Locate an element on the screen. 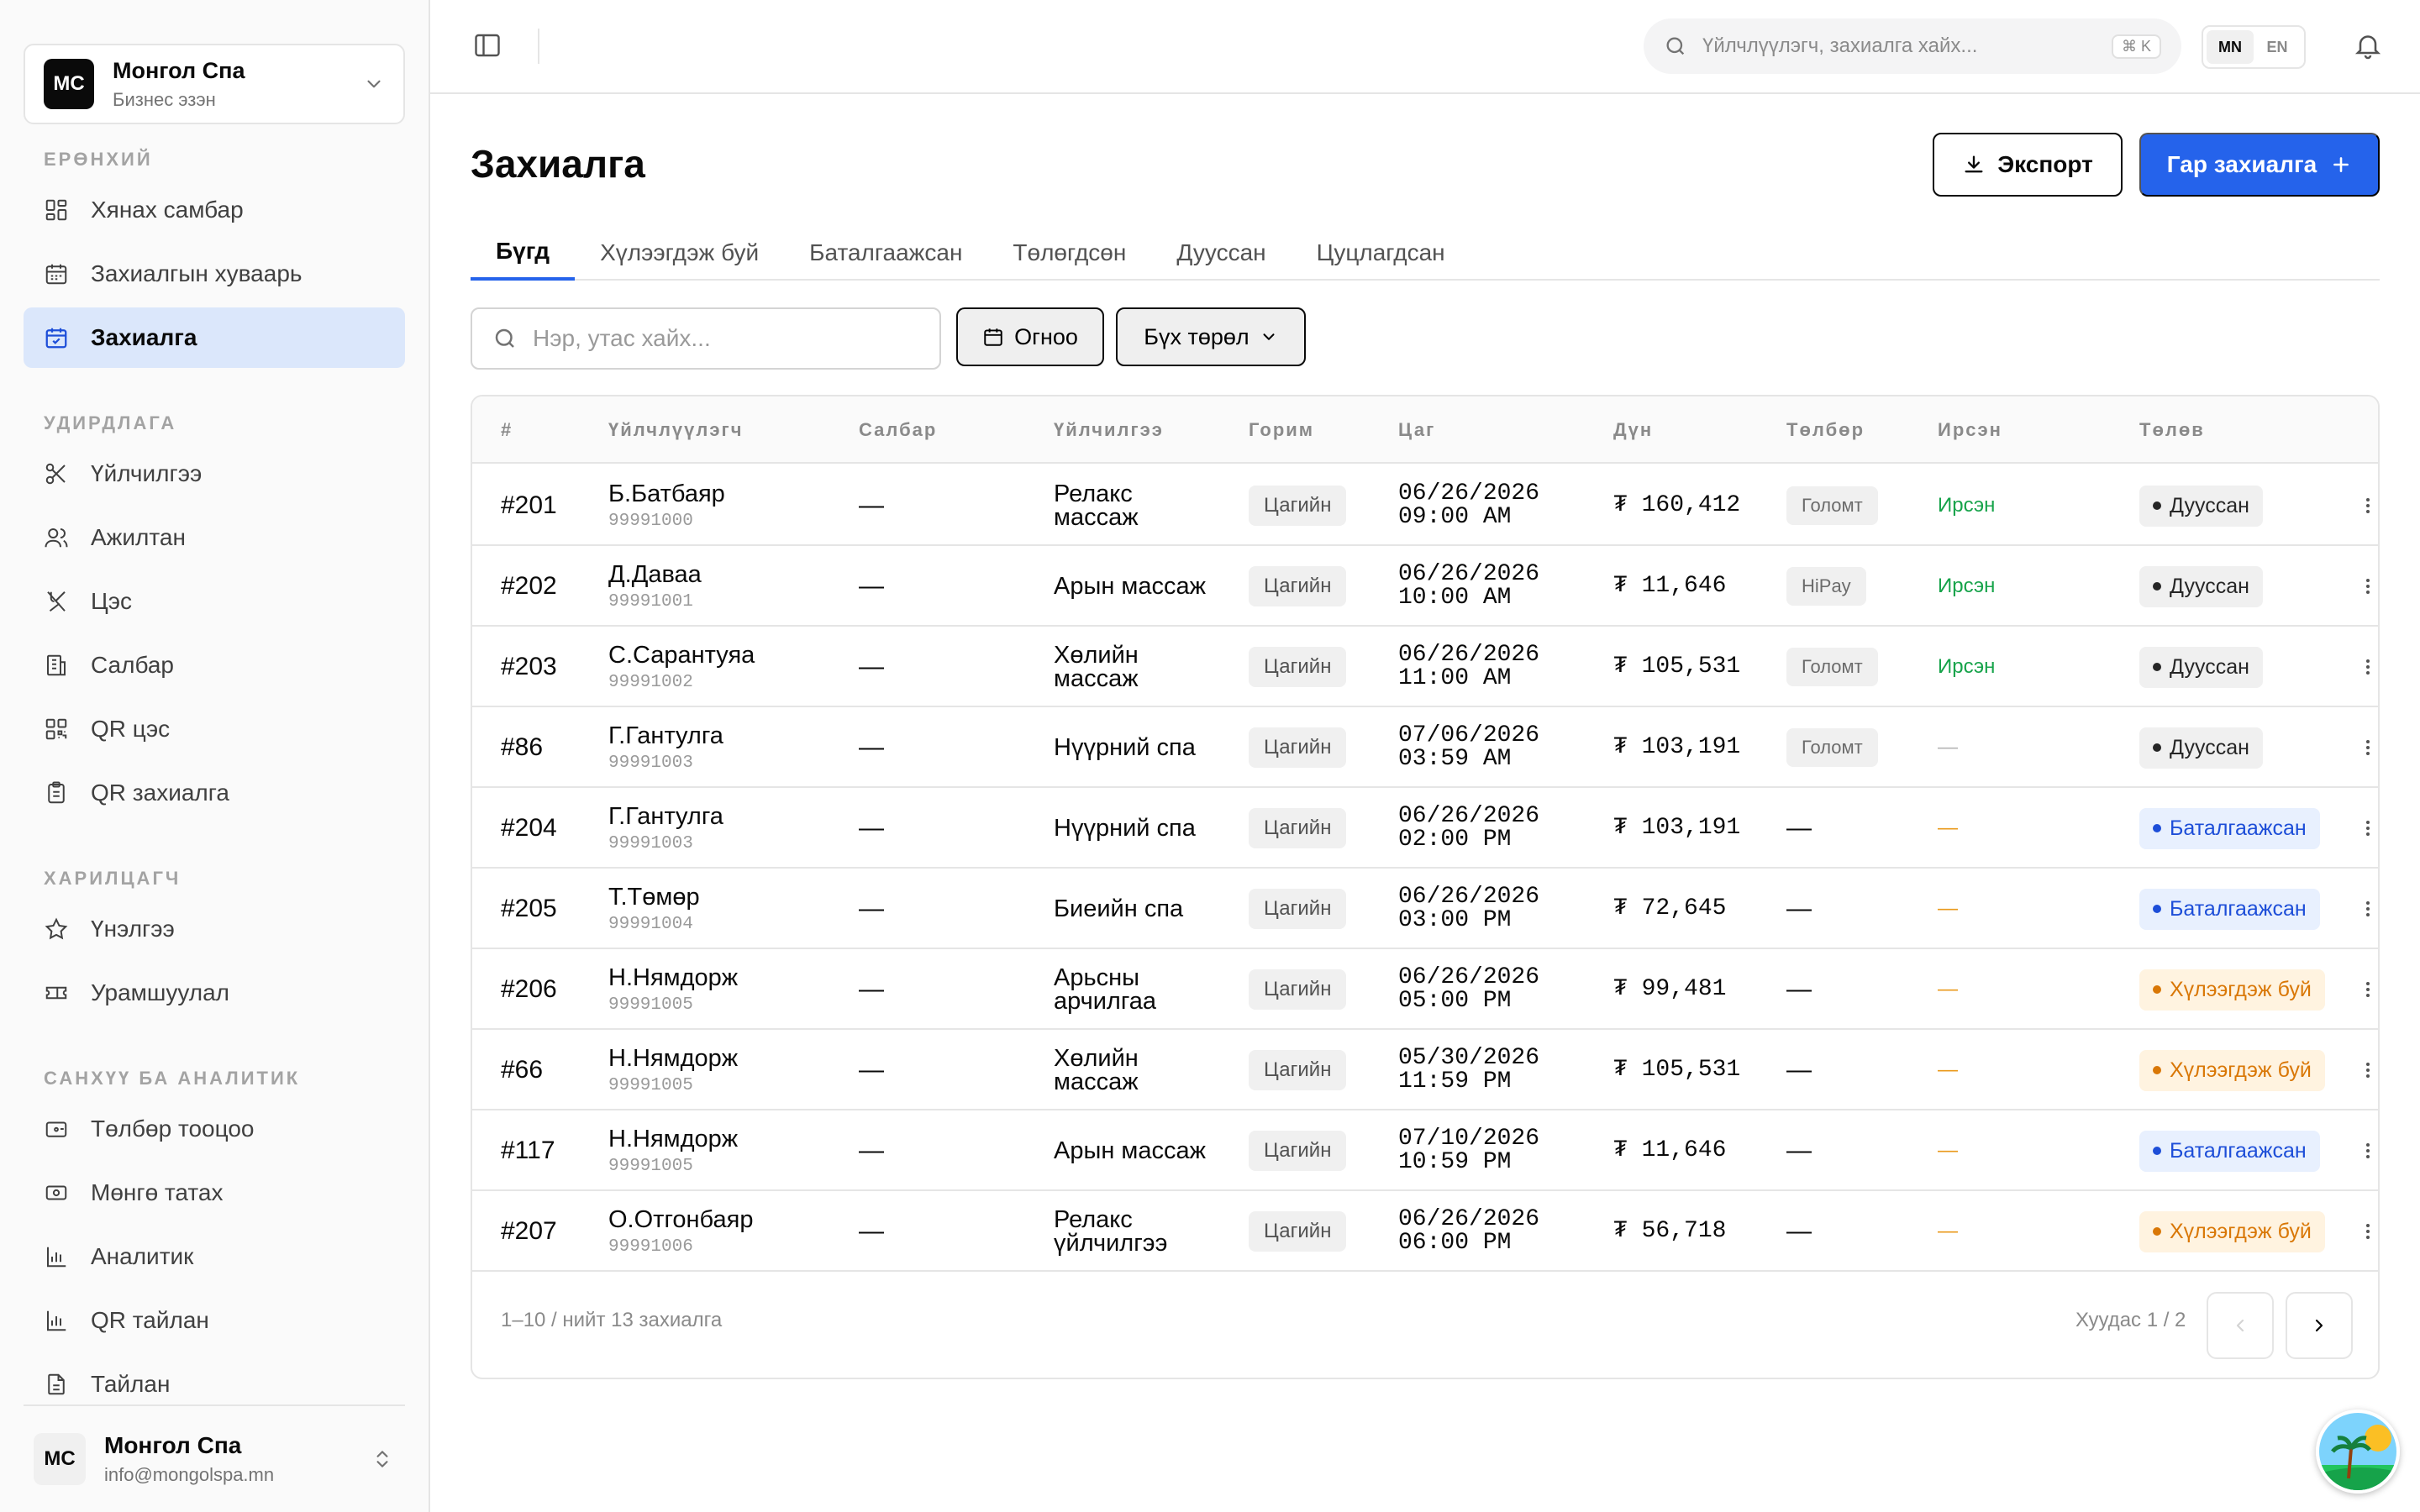 The height and width of the screenshot is (1512, 2420). sidebar-item-qr-report: QR тайлан is located at coordinates (214, 1320).